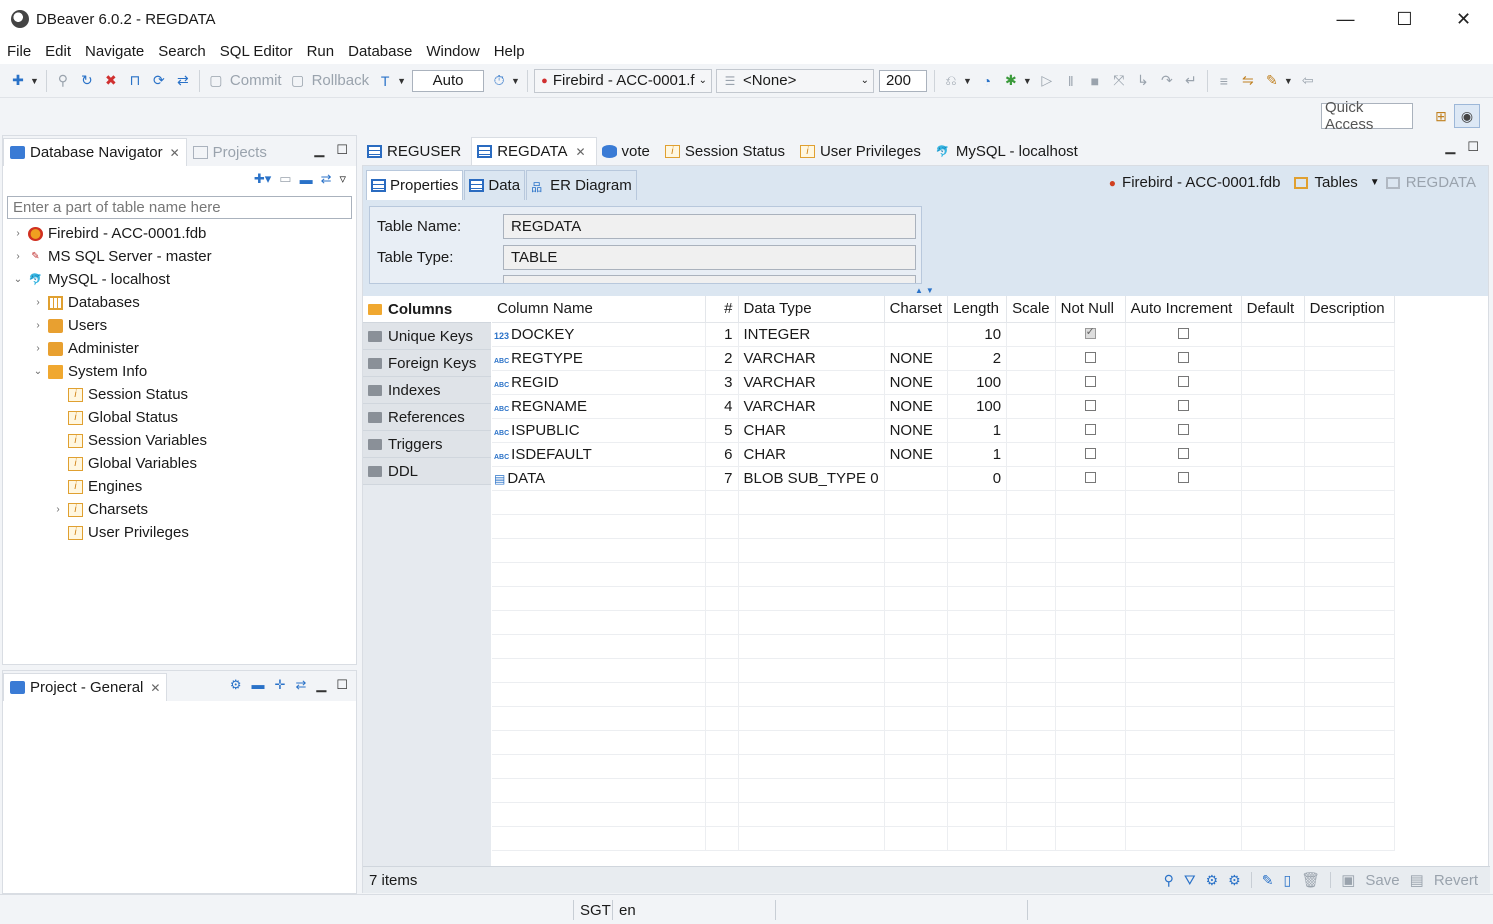 Image resolution: width=1493 pixels, height=924 pixels. What do you see at coordinates (722, 430) in the screenshot?
I see `table-cell: 5` at bounding box center [722, 430].